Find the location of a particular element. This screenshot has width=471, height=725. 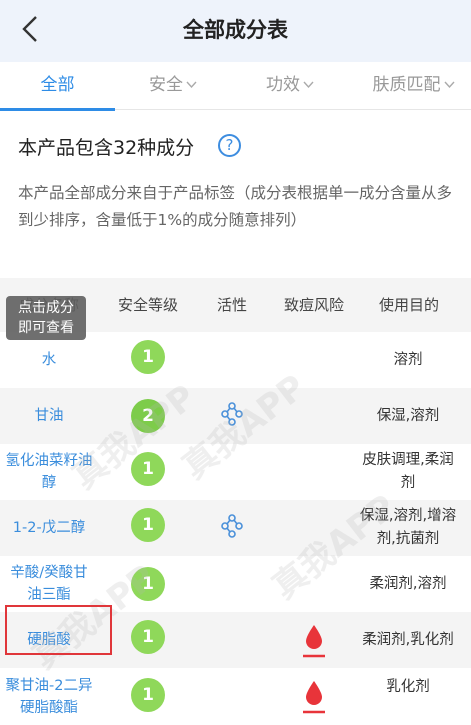

table-row: 甘油 2 保湿,溶剂 is located at coordinates (235, 416).